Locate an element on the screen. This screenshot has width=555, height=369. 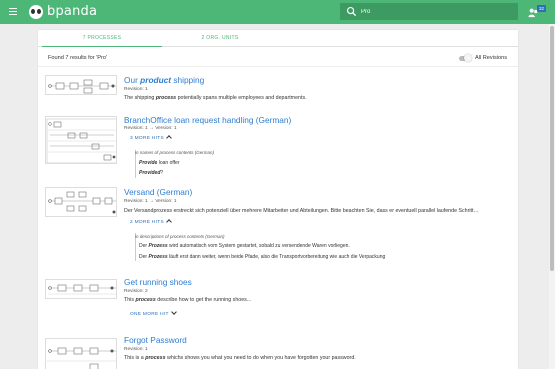
search-box is located at coordinates (429, 11).